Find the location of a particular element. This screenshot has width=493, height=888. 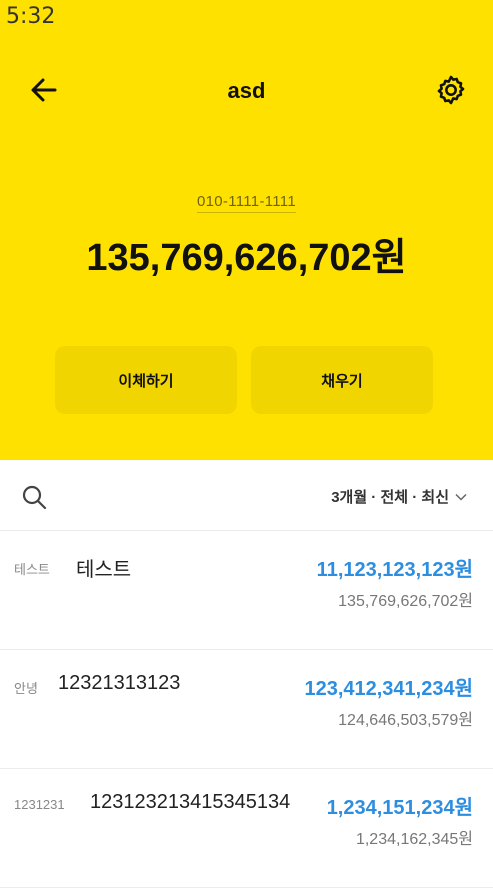

search-icon is located at coordinates (34, 497).